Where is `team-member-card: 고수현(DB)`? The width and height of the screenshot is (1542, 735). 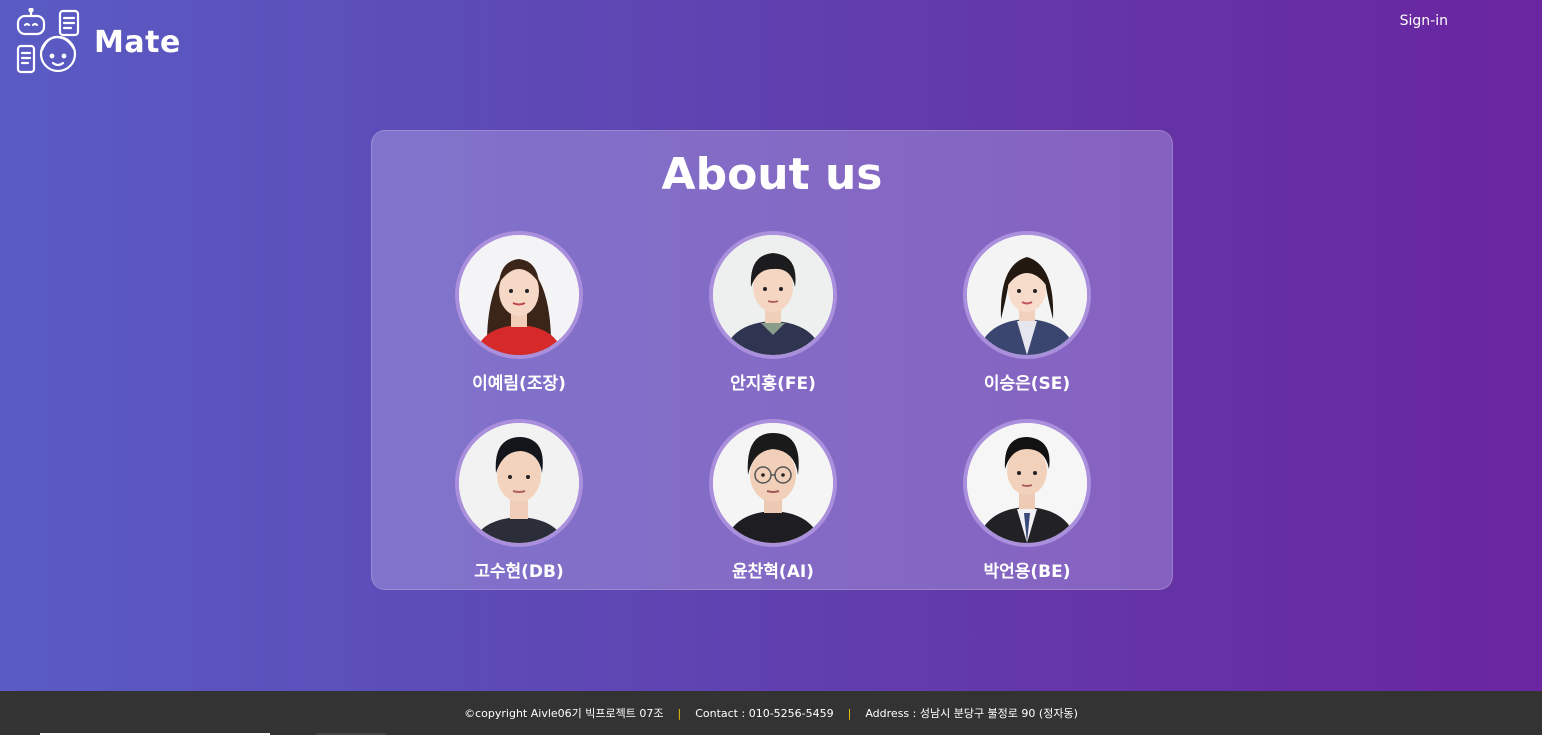
team-member-card: 고수현(DB) is located at coordinates (519, 500).